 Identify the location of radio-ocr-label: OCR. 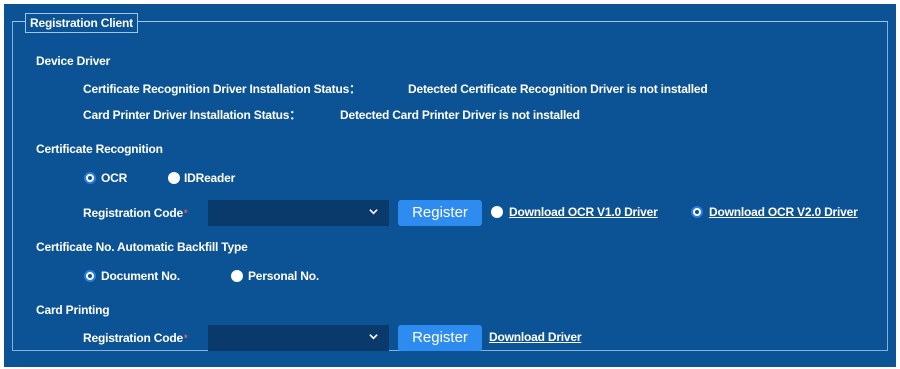
(114, 178).